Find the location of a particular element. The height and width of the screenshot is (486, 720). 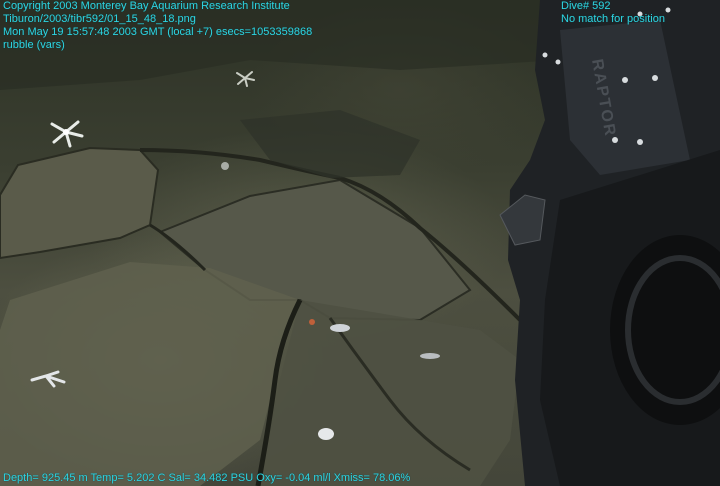

rov-manipulator is located at coordinates (522, 220).